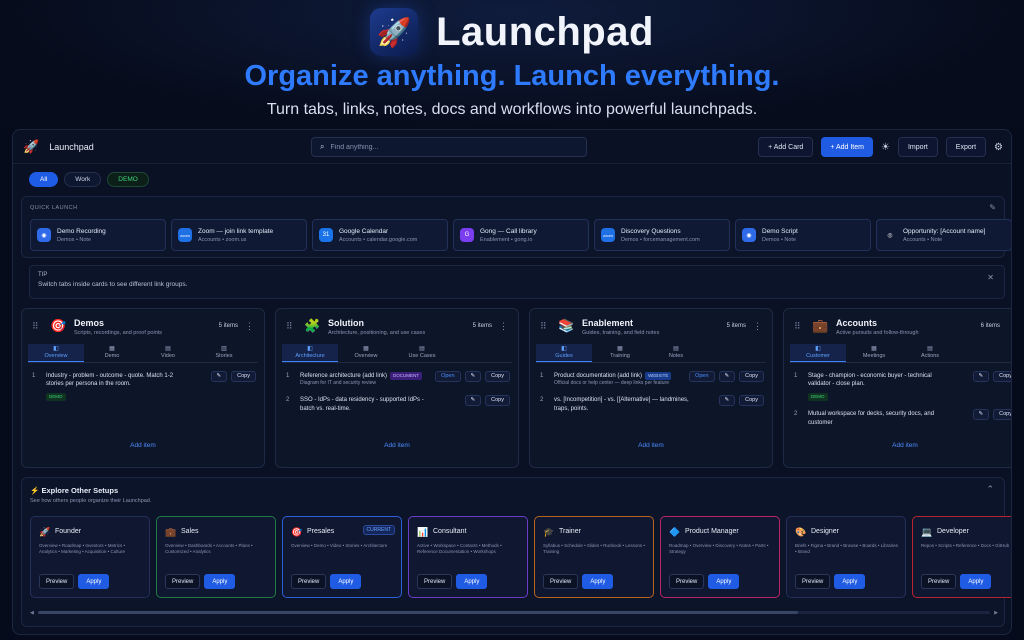 The width and height of the screenshot is (1024, 640). I want to click on tab-notes: ▤ Notes, so click(676, 353).